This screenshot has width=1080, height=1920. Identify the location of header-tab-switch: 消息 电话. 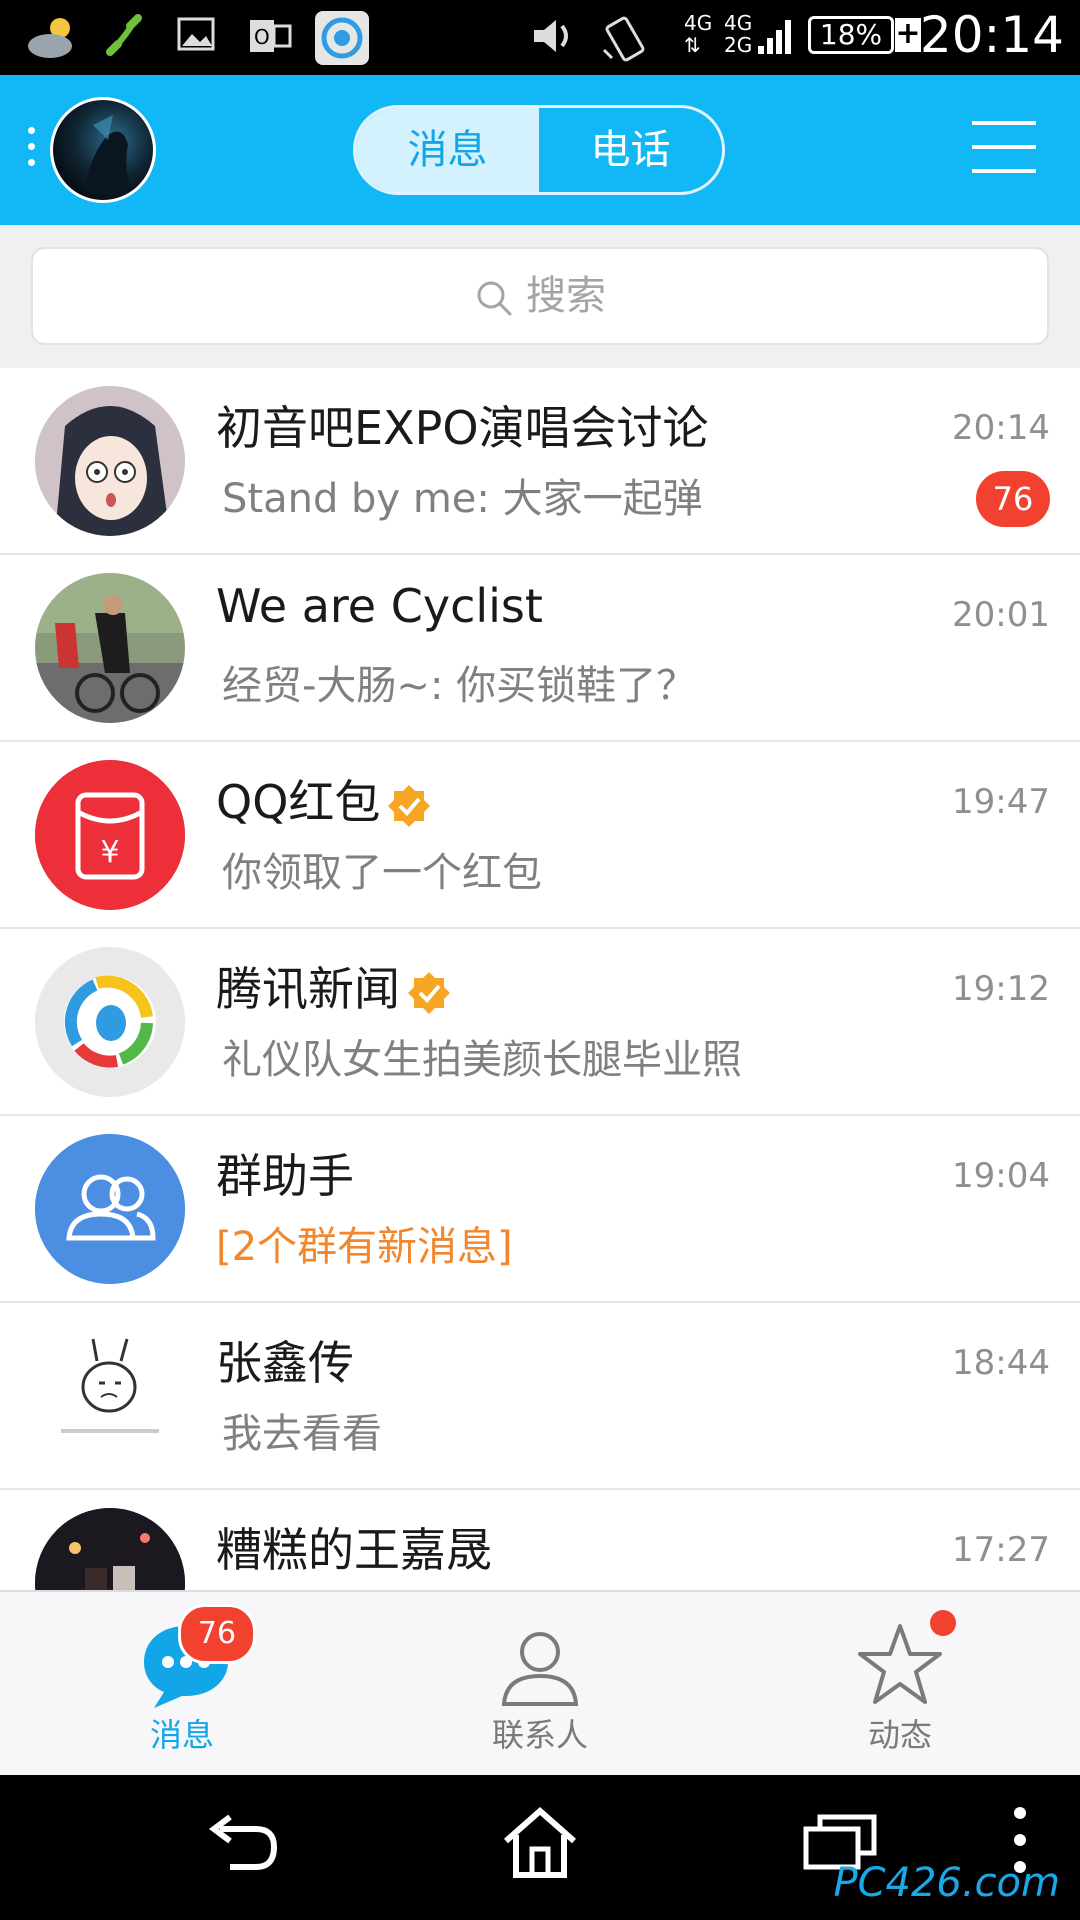
(539, 150).